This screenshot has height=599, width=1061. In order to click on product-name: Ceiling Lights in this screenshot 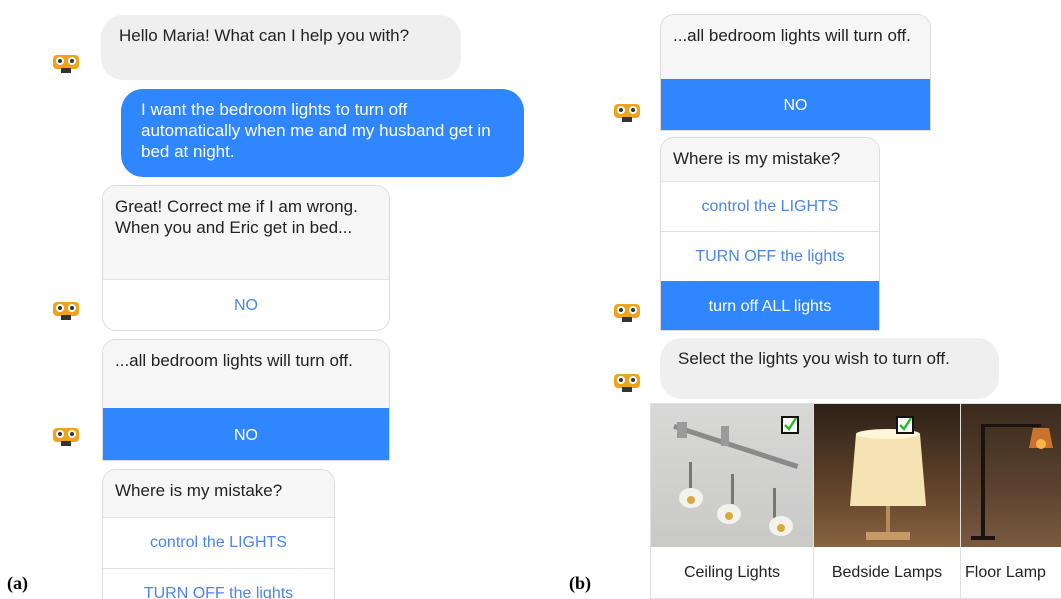, I will do `click(732, 572)`.